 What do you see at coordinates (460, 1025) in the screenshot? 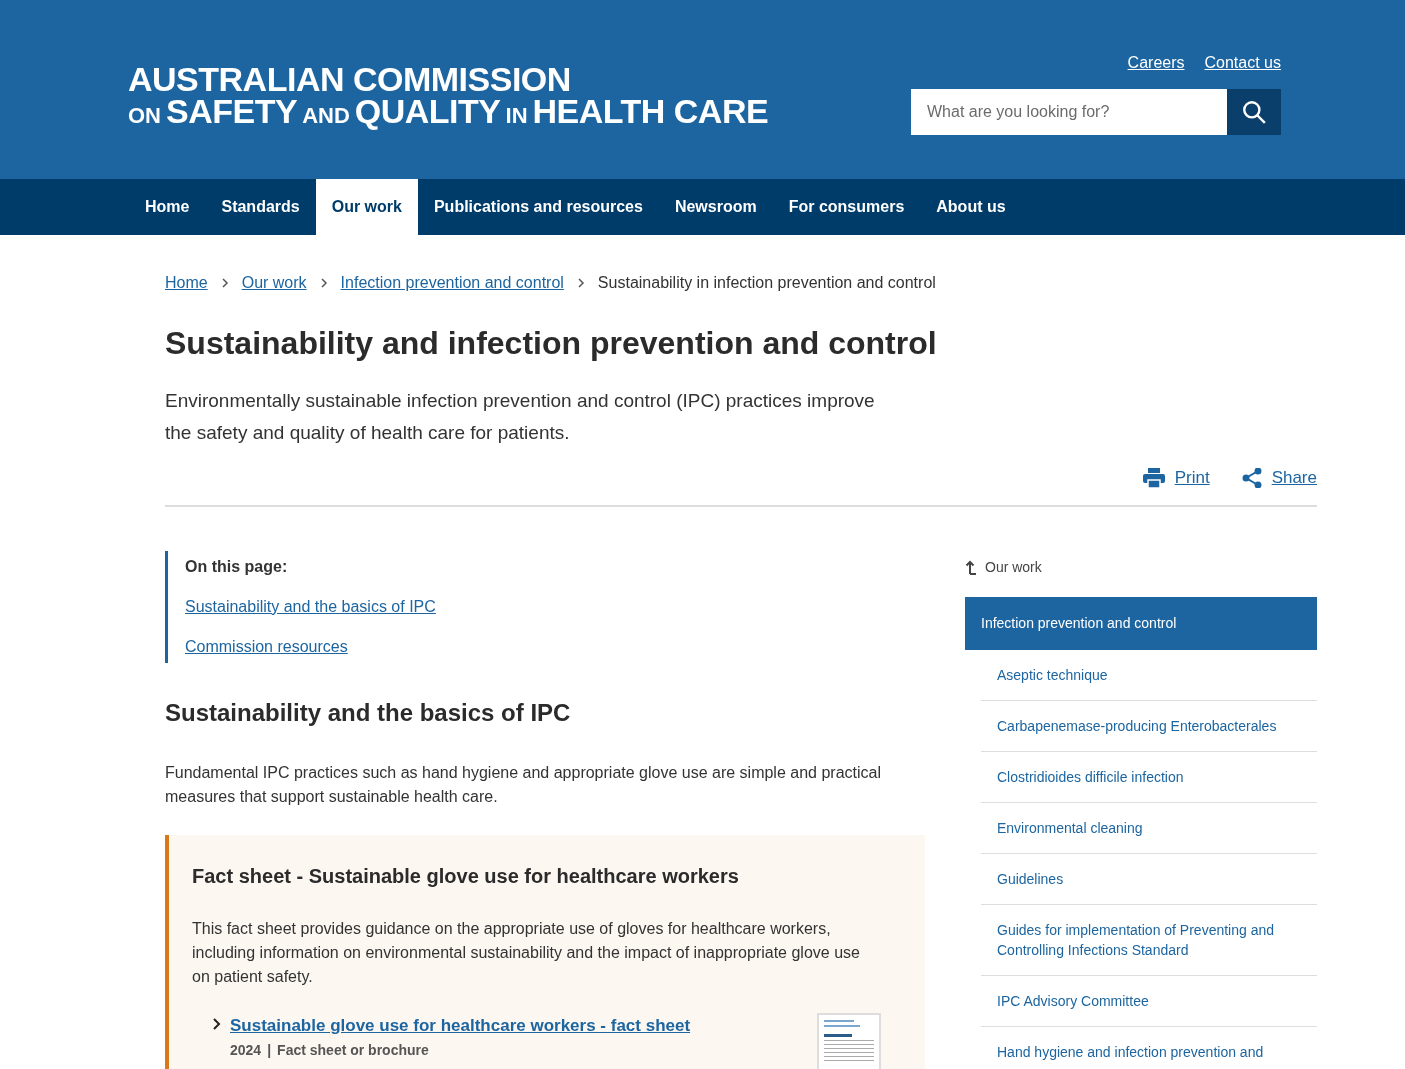
I see `resource-link: Sustainable glove use for healthcare workers - fact sheet` at bounding box center [460, 1025].